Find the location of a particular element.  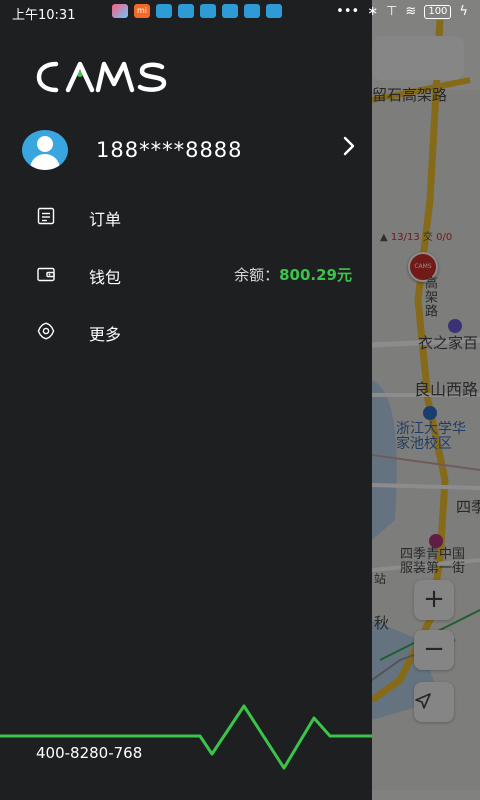

bluetooth-icon: ∗ is located at coordinates (373, 11).